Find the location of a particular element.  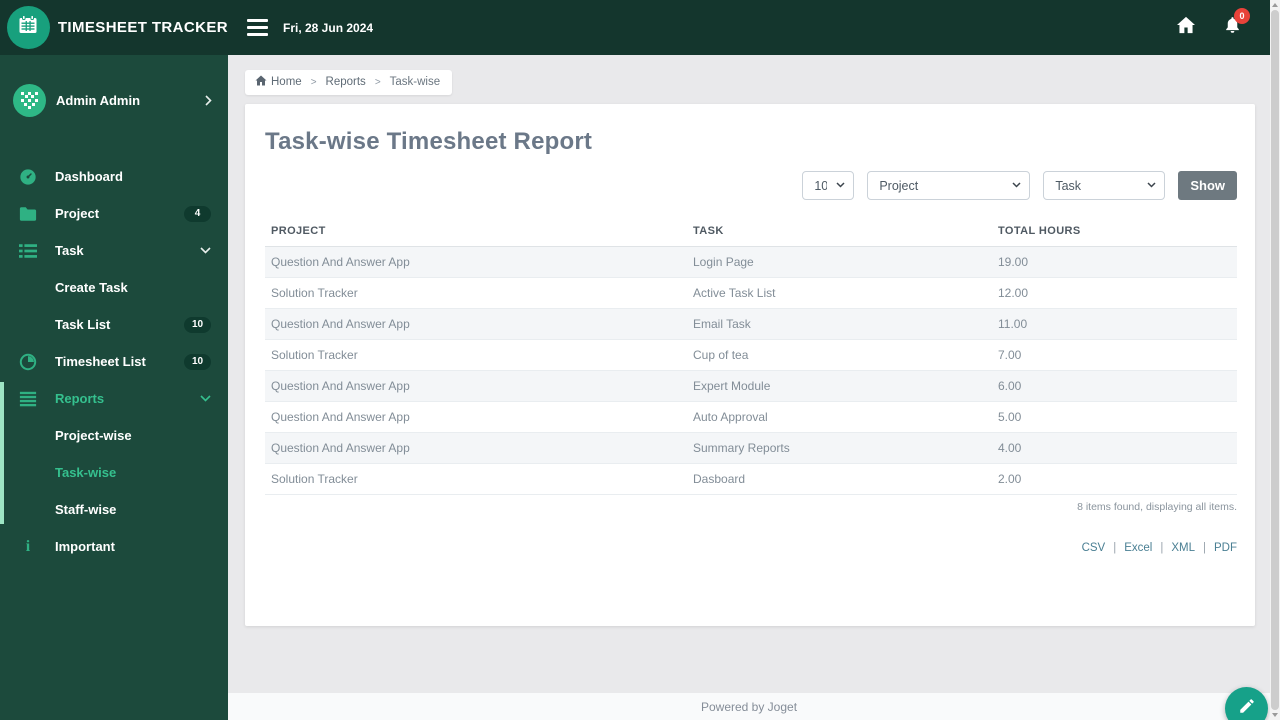

notifications-button: 0 is located at coordinates (1236, 24).